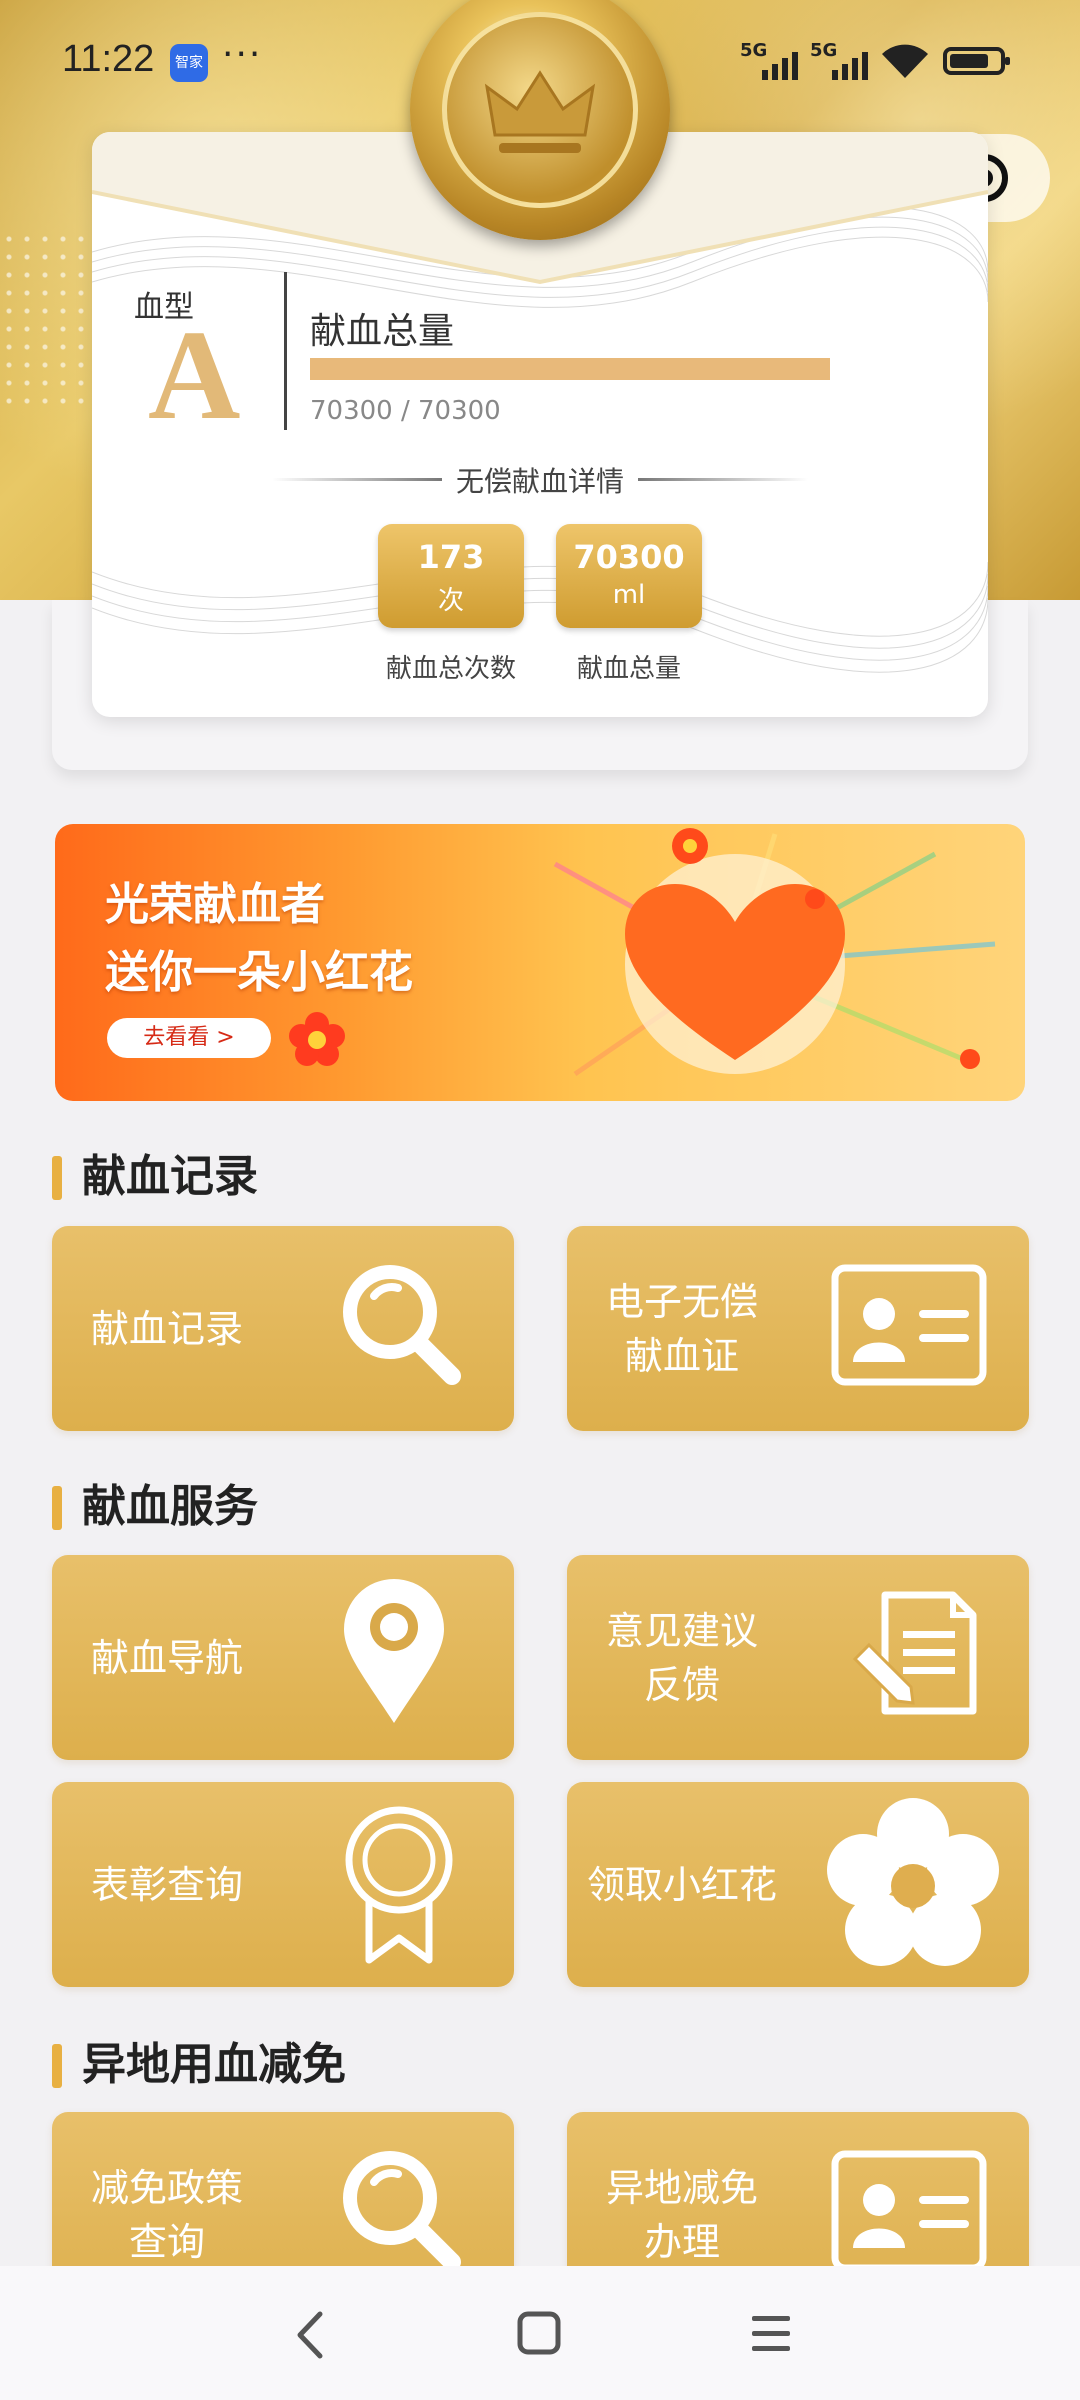 The width and height of the screenshot is (1080, 2400). Describe the element at coordinates (166, 1657) in the screenshot. I see `tile-label: 献血导航` at that location.